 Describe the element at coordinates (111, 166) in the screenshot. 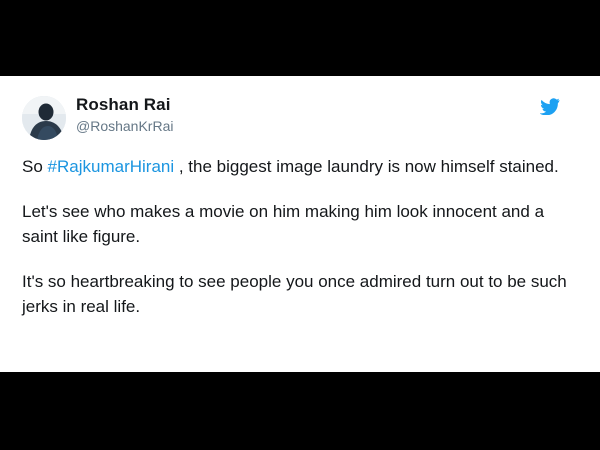

I see `hashtag-link: #RajkumarHirani` at that location.